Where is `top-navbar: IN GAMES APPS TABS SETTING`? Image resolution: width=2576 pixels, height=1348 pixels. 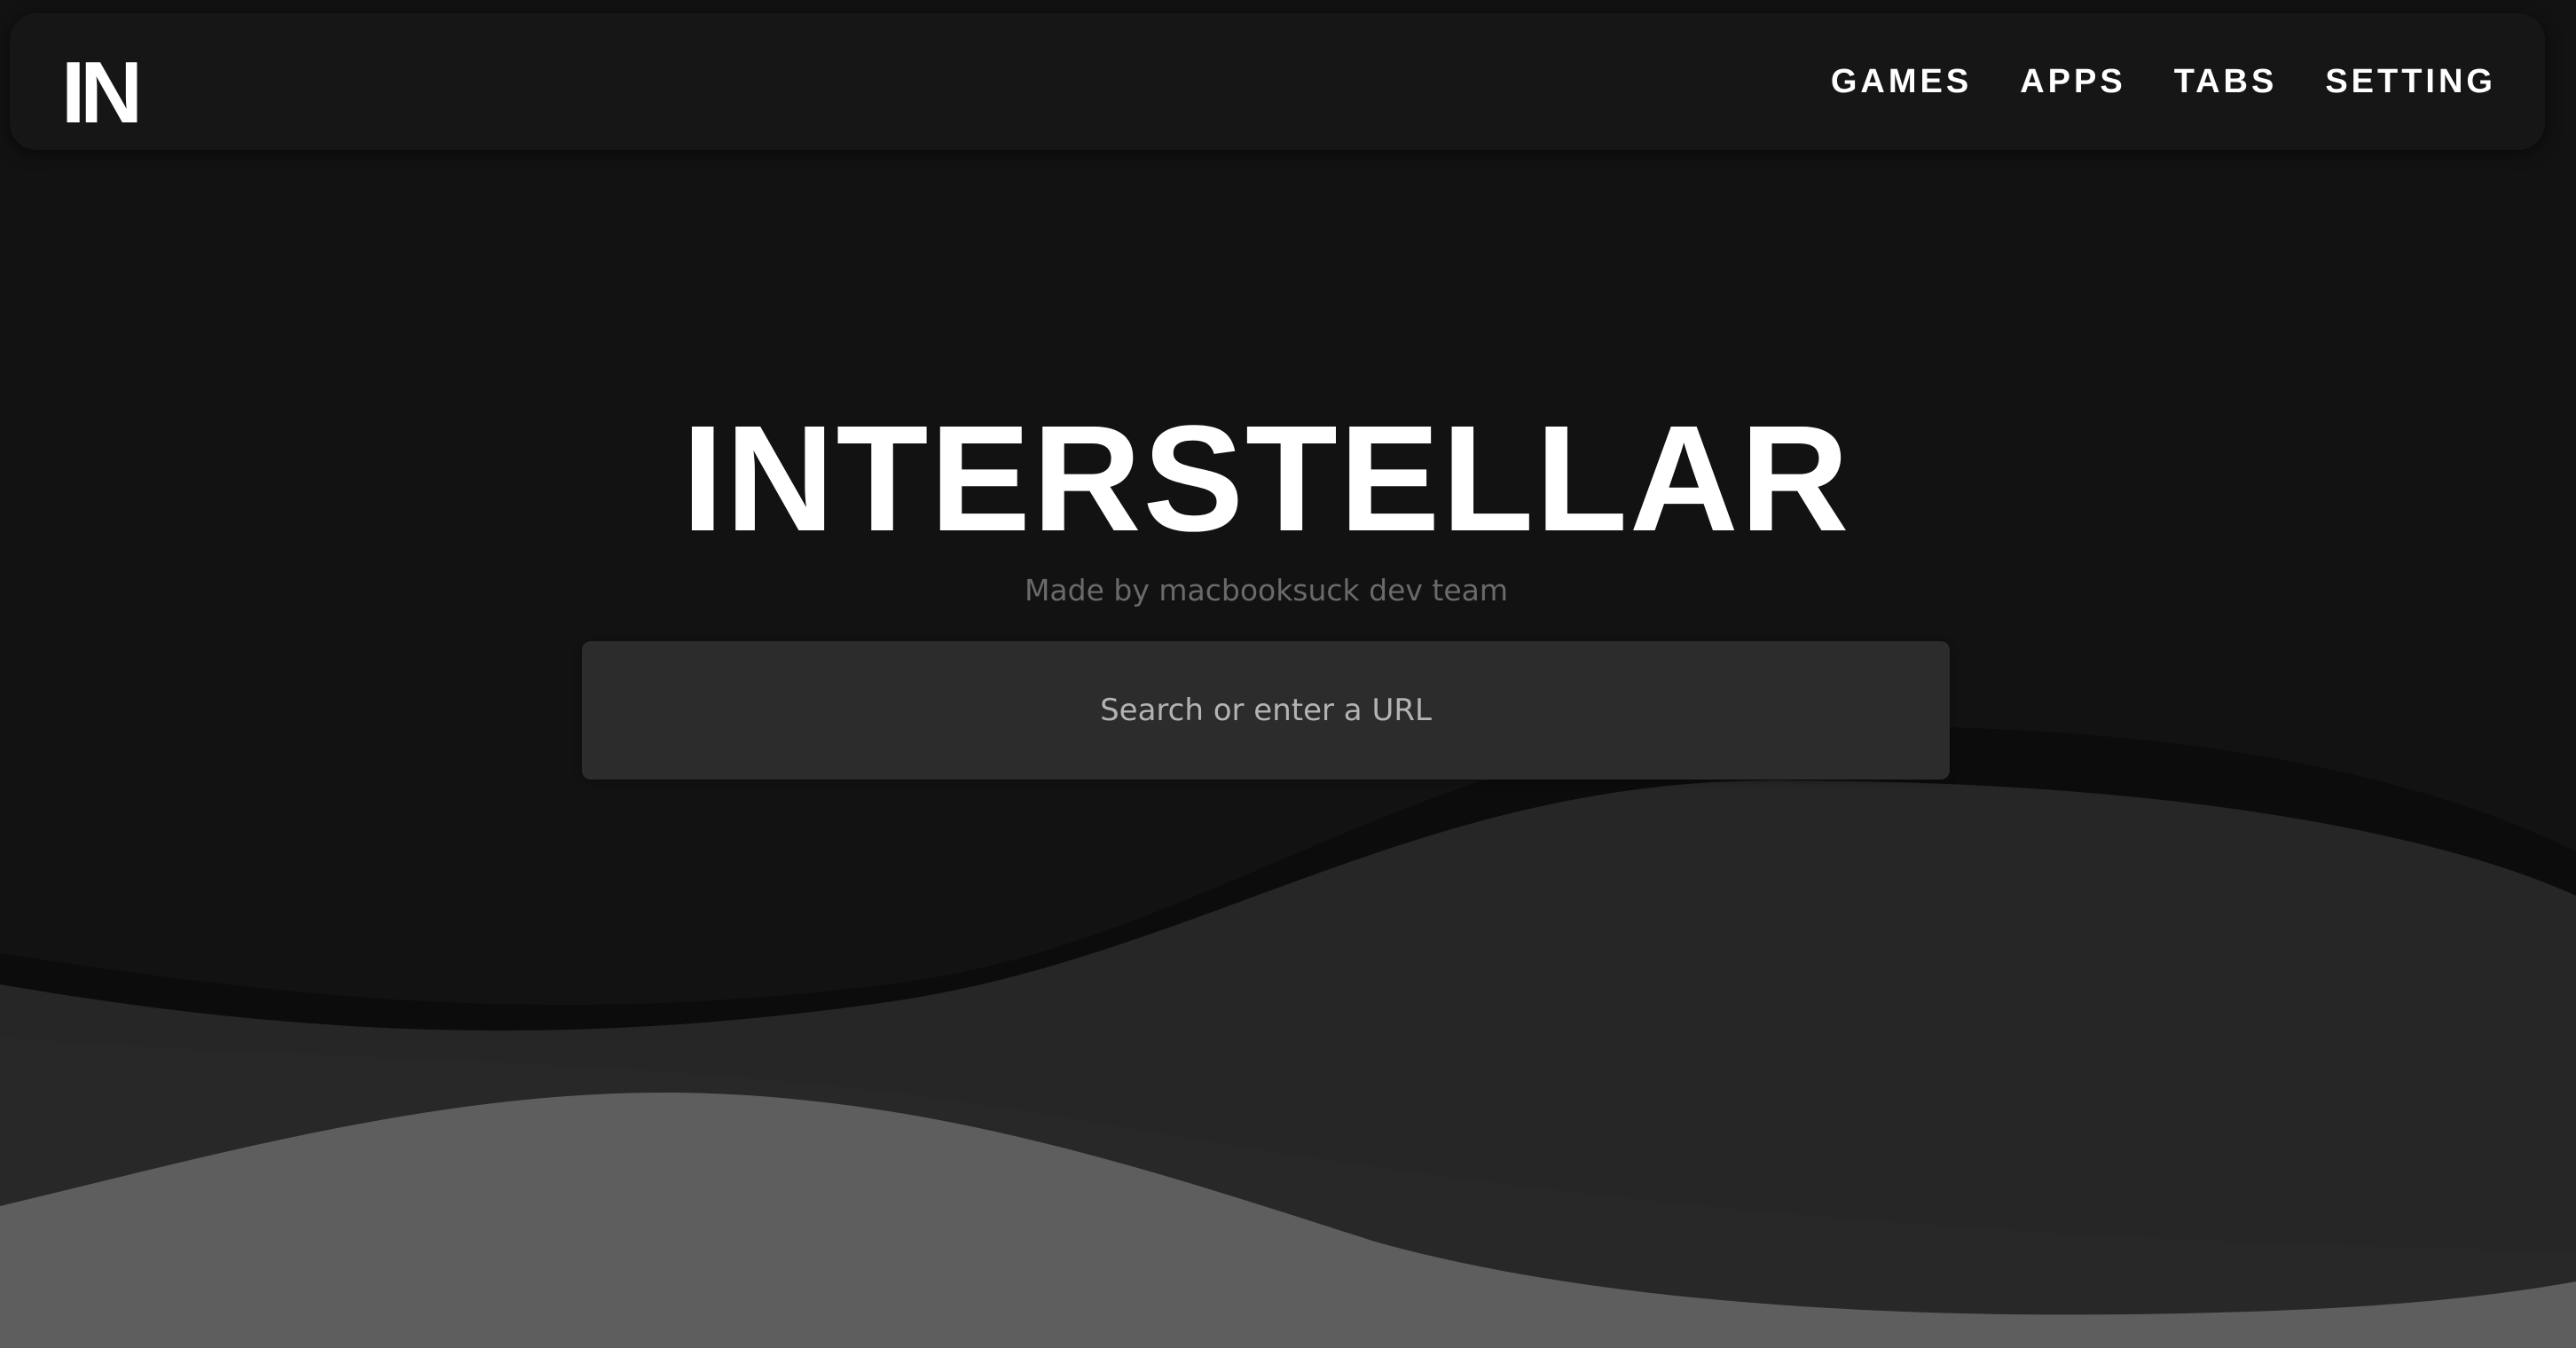 top-navbar: IN GAMES APPS TABS SETTING is located at coordinates (1277, 81).